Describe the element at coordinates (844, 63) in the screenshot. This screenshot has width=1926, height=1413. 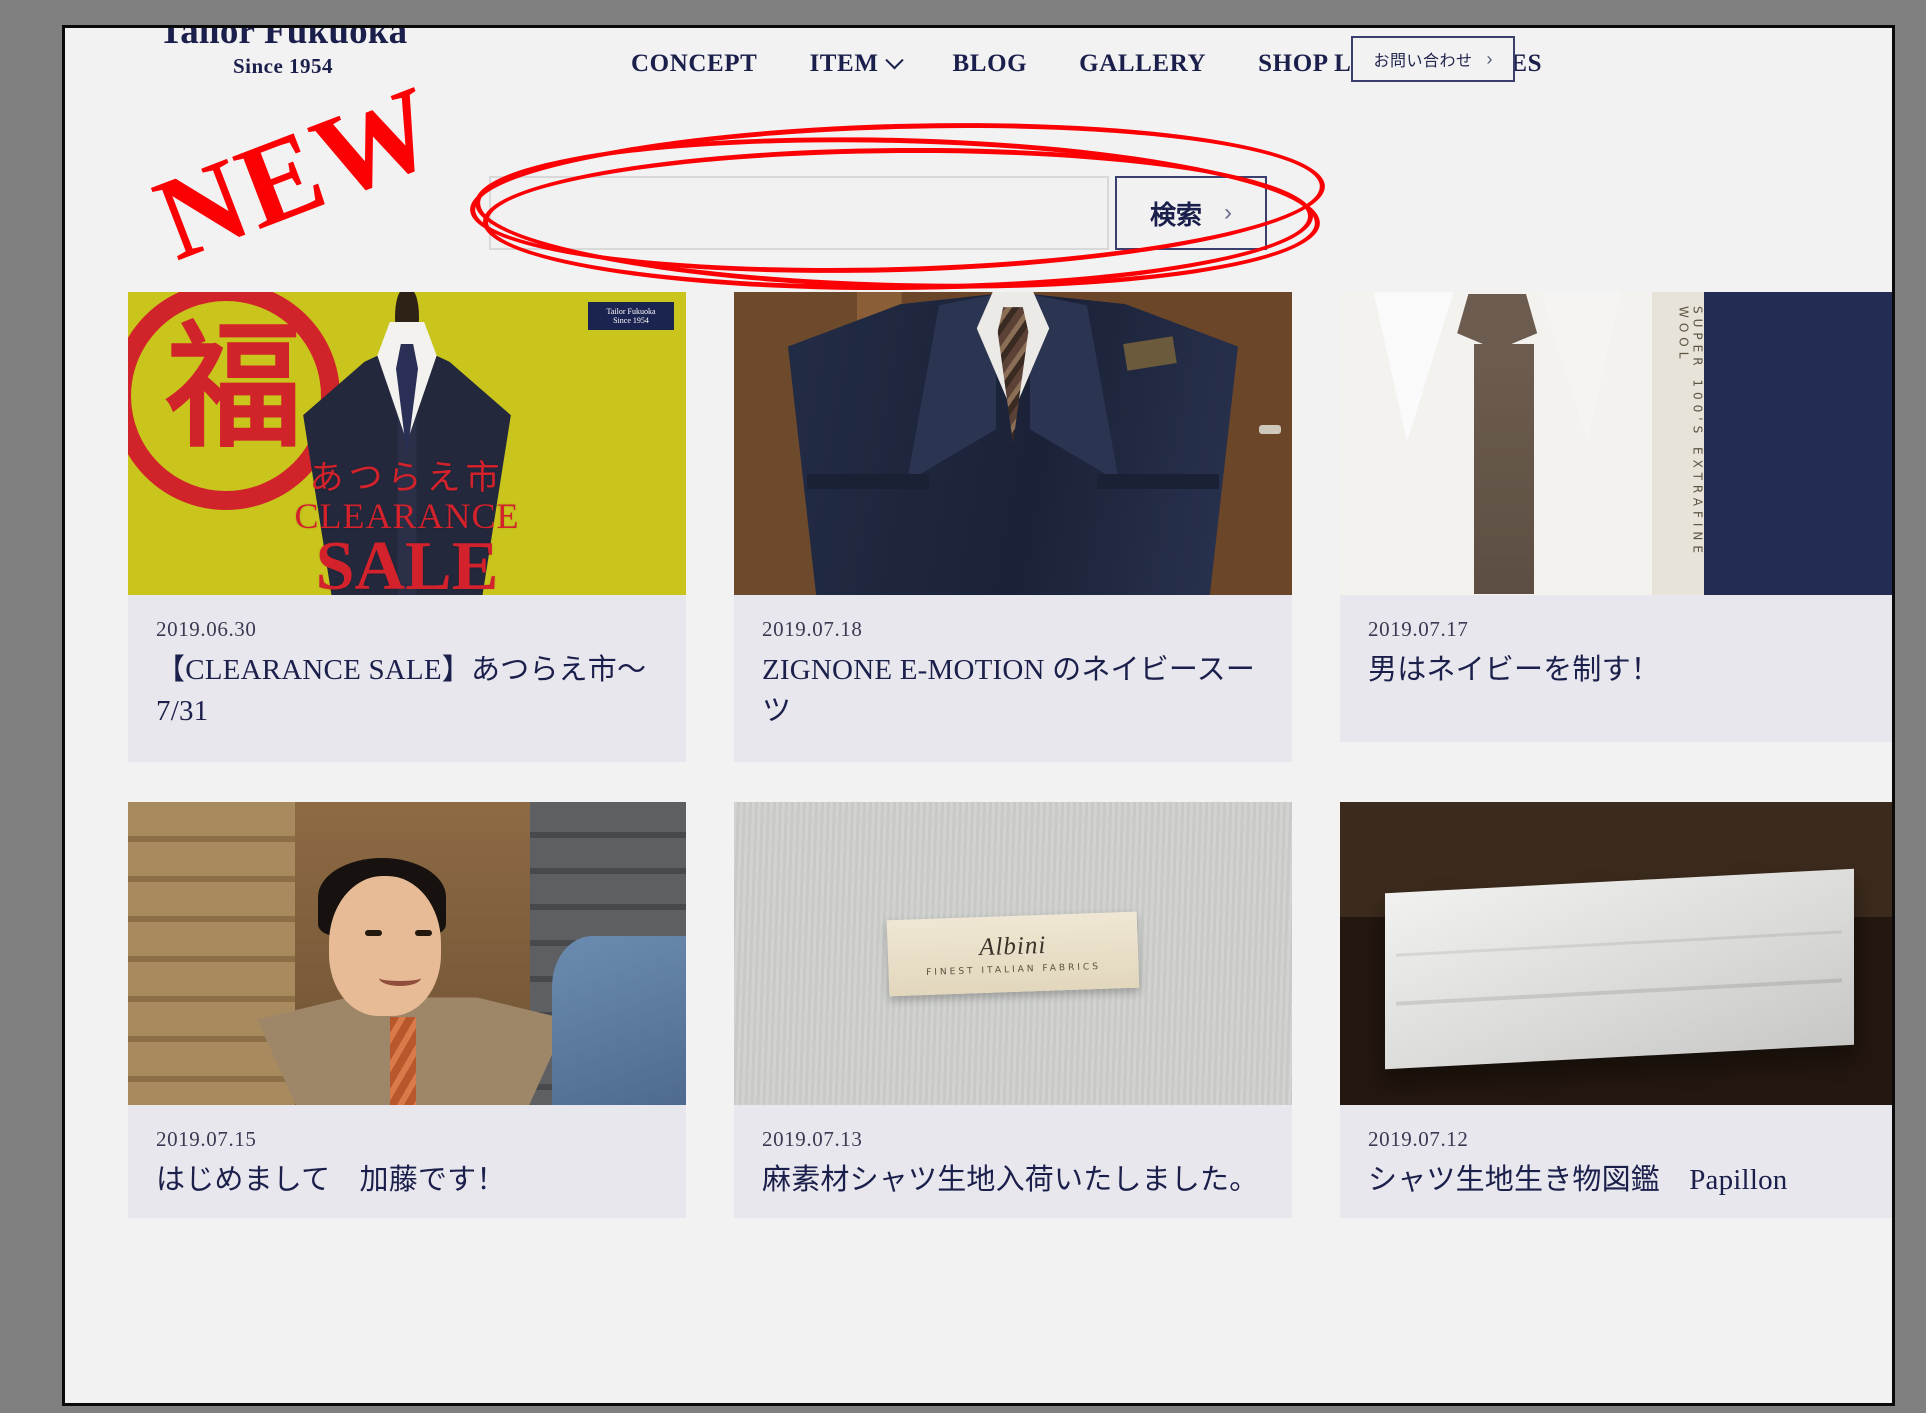
I see `nav-label-item: ITEM` at that location.